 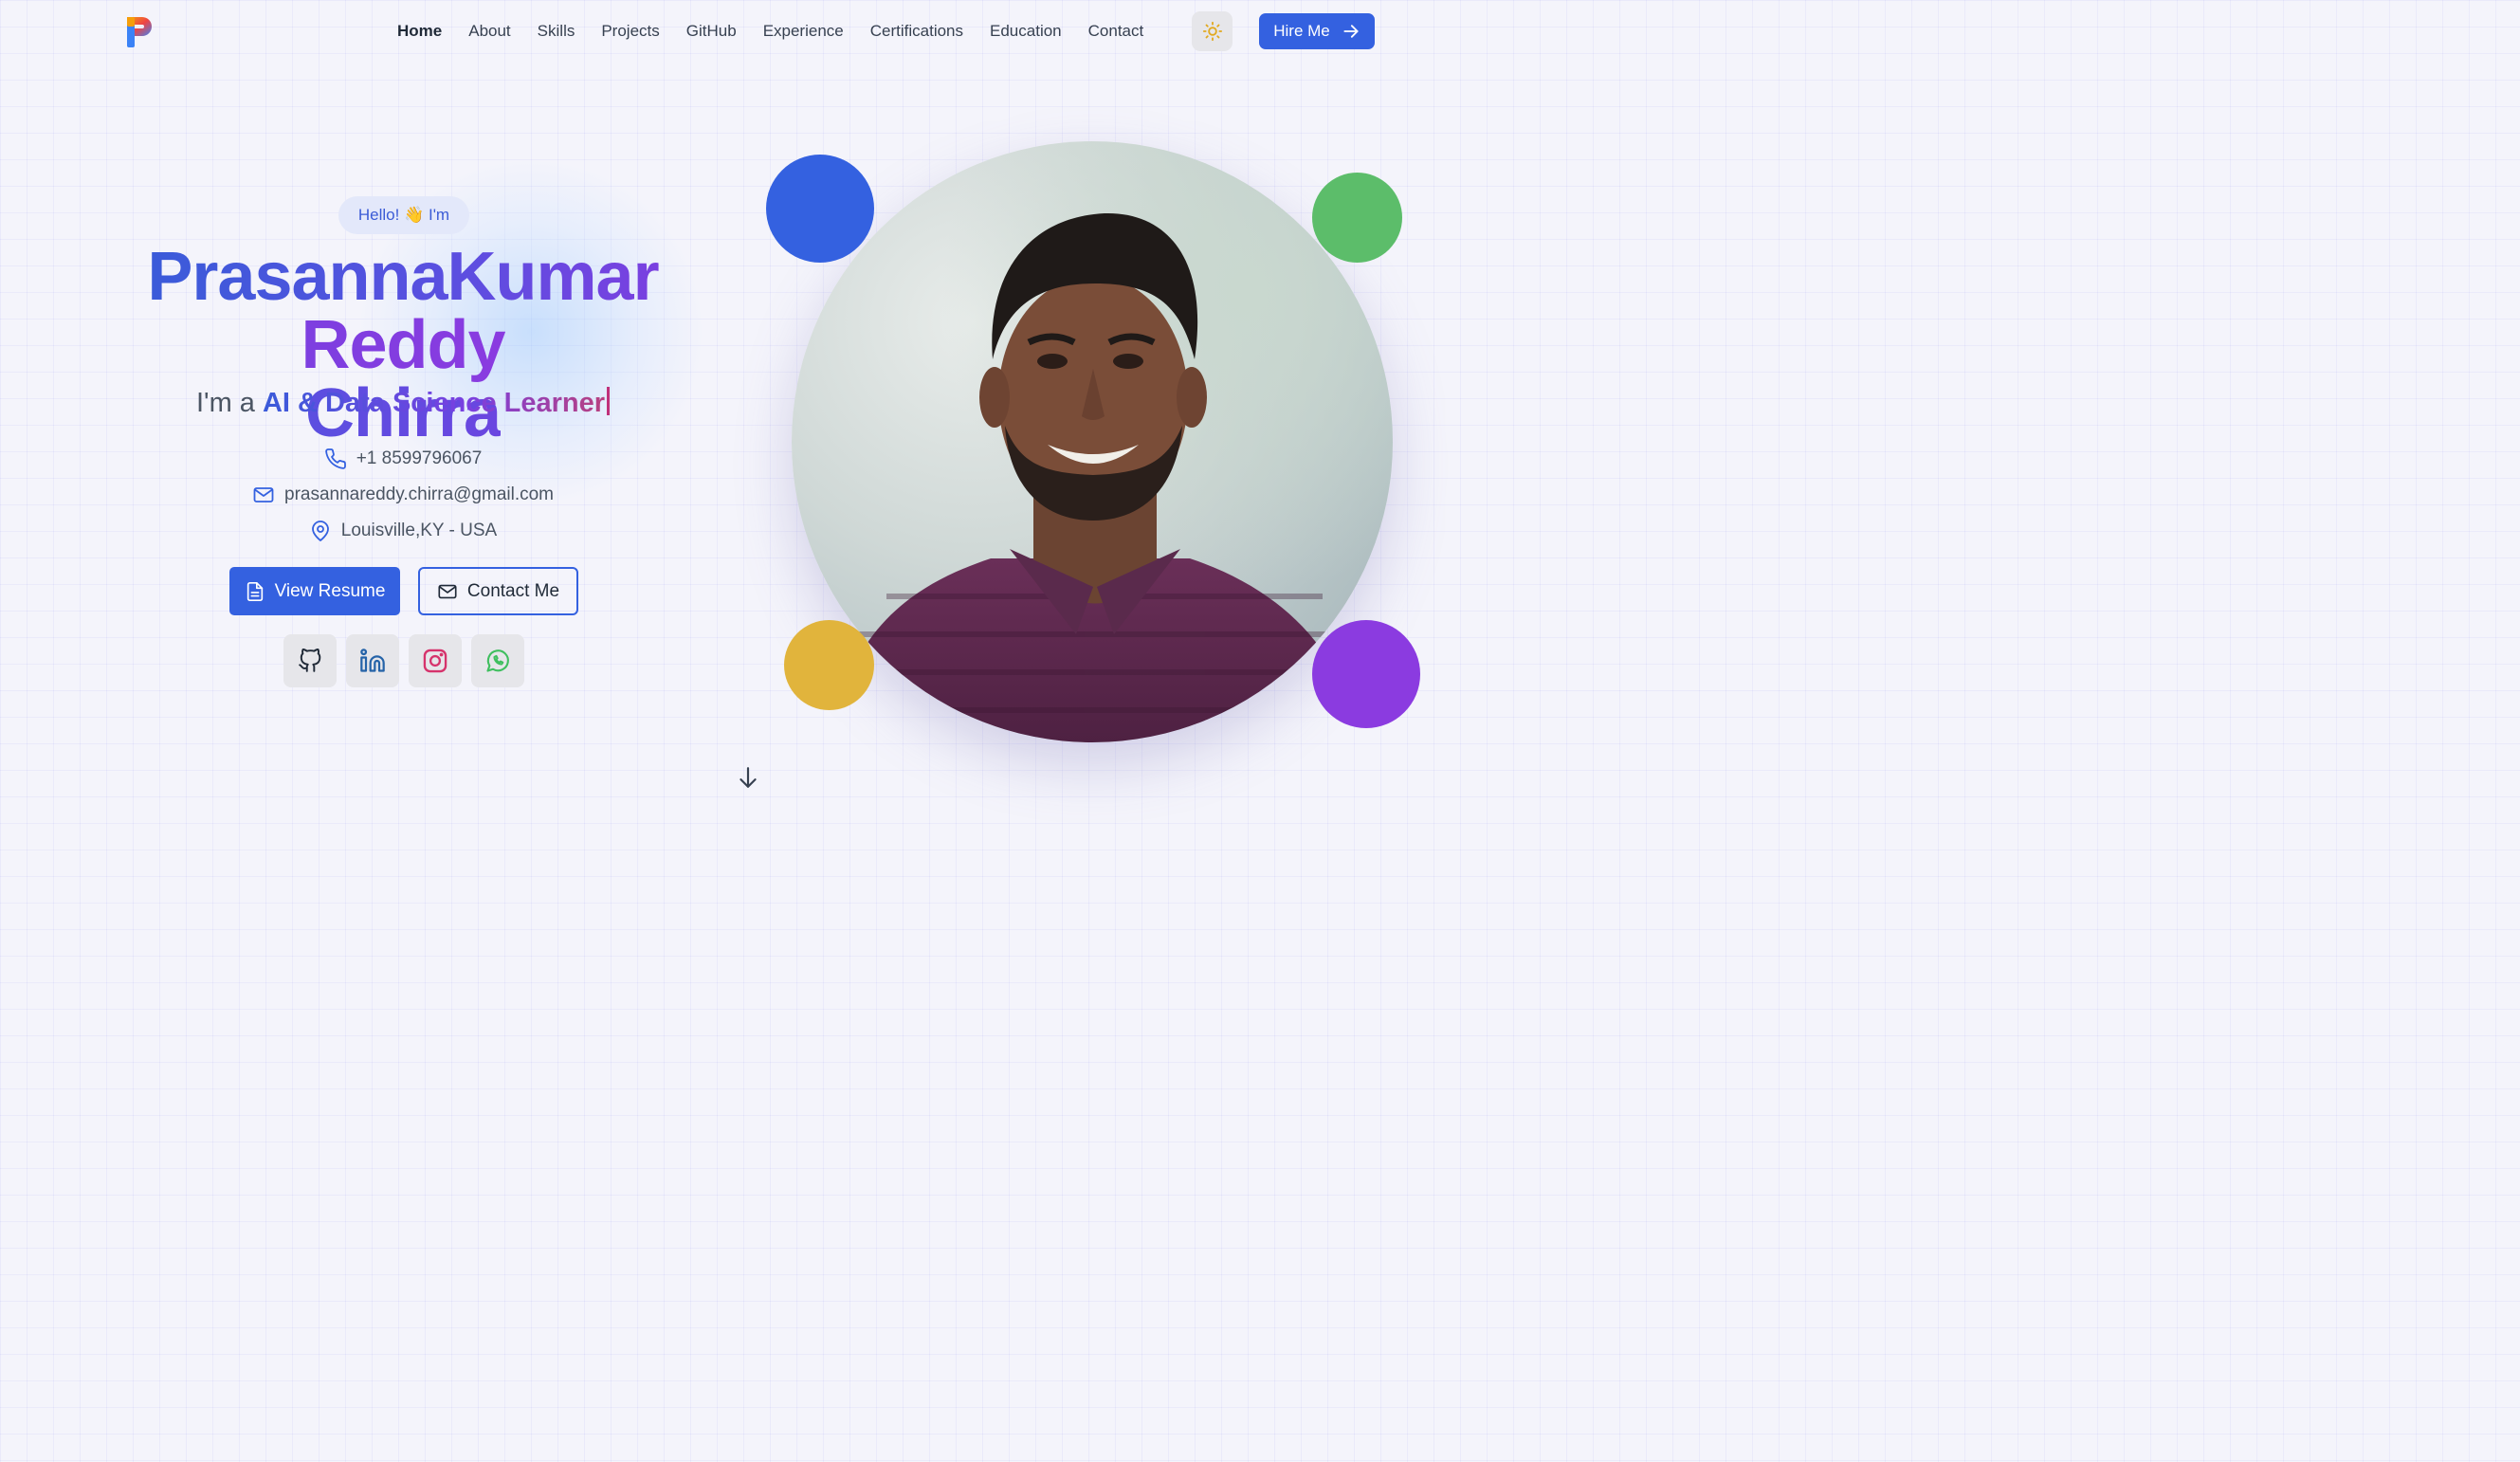 I want to click on role-prefix: I'm a, so click(x=225, y=403).